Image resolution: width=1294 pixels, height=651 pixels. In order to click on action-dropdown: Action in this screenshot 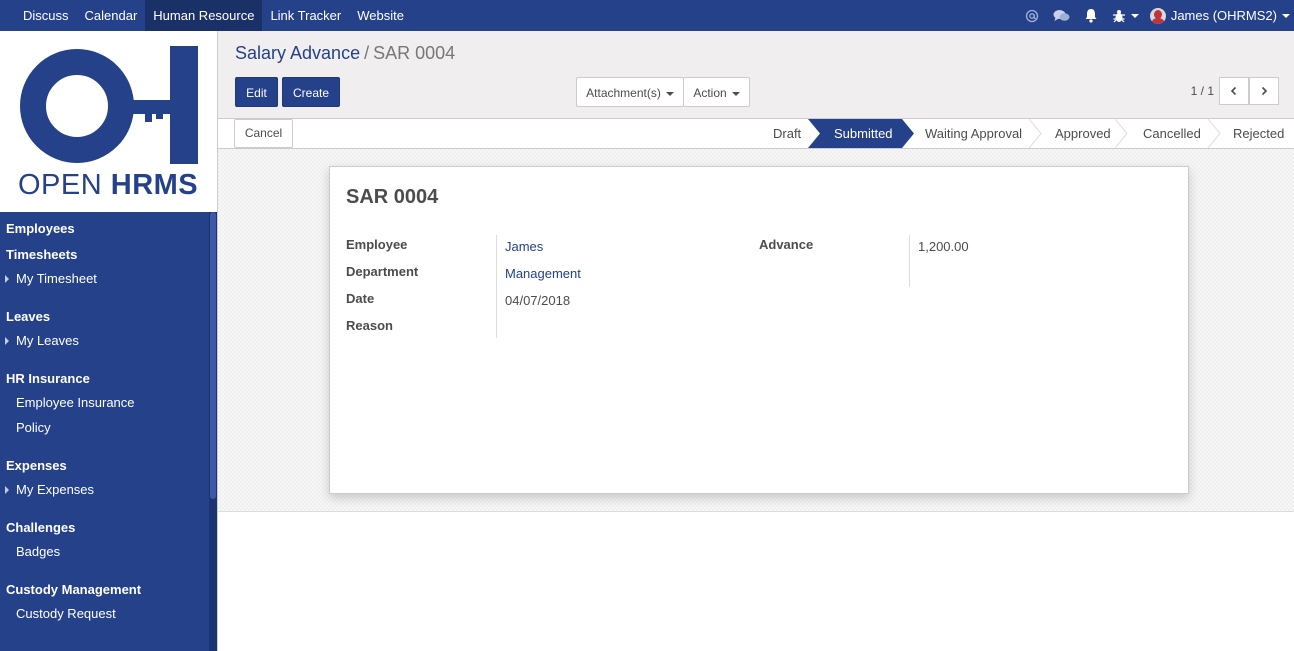, I will do `click(716, 92)`.